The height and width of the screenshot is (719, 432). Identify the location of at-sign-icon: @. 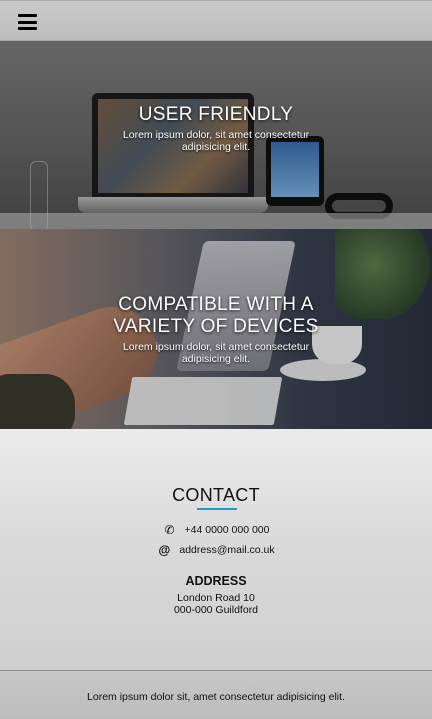
(164, 550).